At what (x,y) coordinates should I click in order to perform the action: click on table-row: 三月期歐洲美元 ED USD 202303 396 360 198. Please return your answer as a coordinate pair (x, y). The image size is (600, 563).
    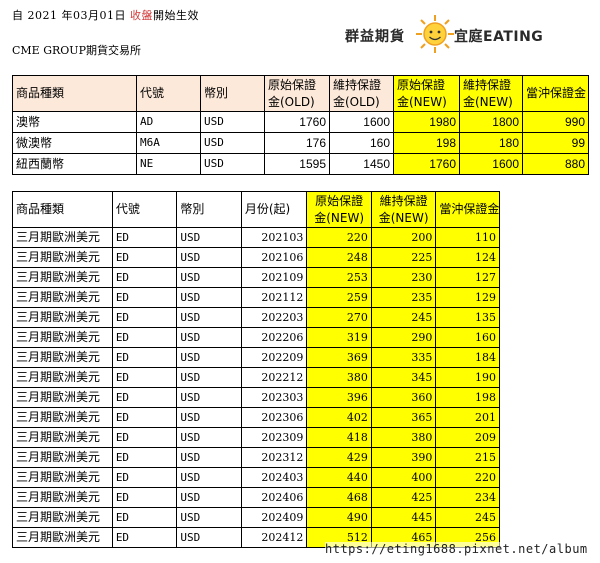
    Looking at the image, I should click on (256, 397).